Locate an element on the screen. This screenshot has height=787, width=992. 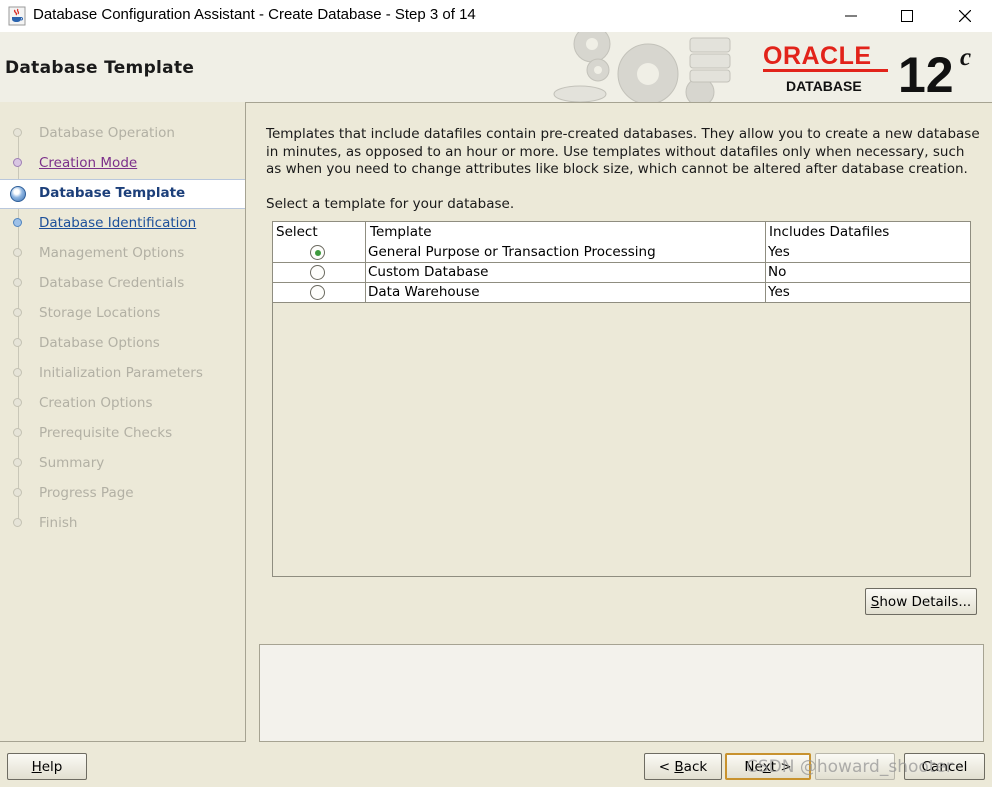
sidebar-step-creation-mode: Creation Mode is located at coordinates (122, 164).